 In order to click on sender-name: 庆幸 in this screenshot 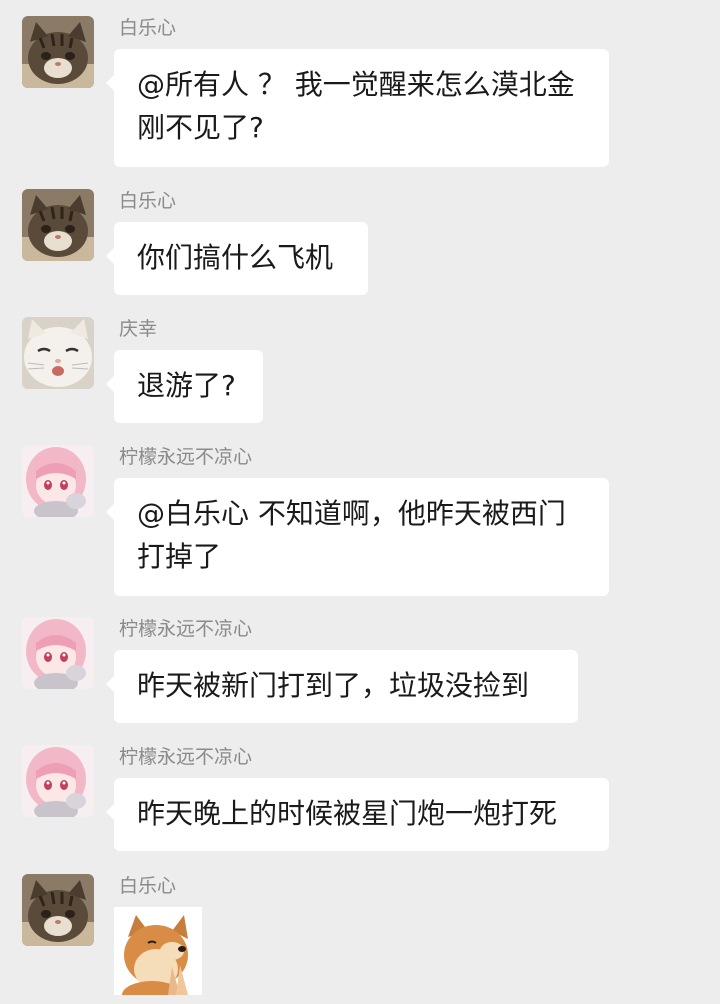, I will do `click(138, 329)`.